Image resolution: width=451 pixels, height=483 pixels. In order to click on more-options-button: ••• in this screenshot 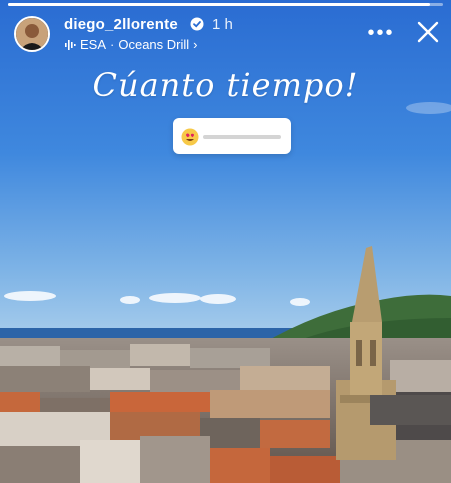, I will do `click(381, 33)`.